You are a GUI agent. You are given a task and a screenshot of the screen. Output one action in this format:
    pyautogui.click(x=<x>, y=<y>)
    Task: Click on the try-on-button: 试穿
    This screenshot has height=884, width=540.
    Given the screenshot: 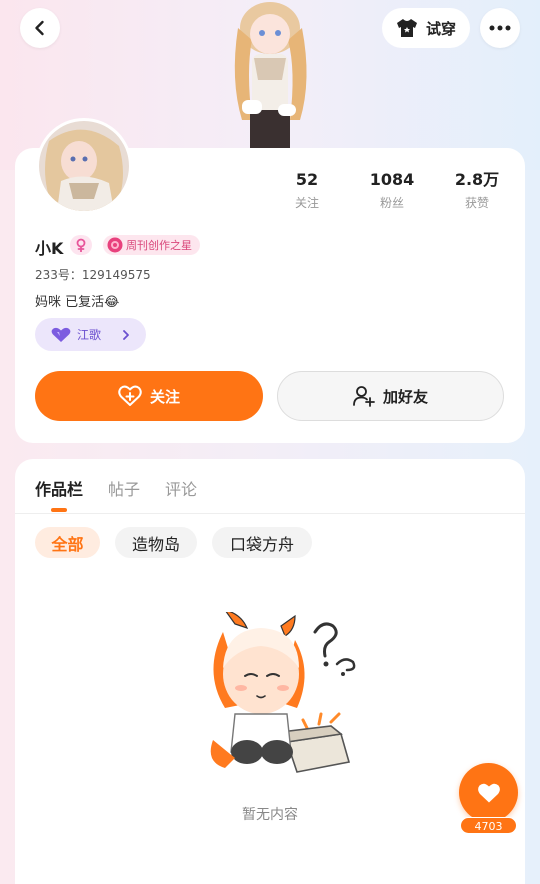 What is the action you would take?
    pyautogui.click(x=426, y=28)
    